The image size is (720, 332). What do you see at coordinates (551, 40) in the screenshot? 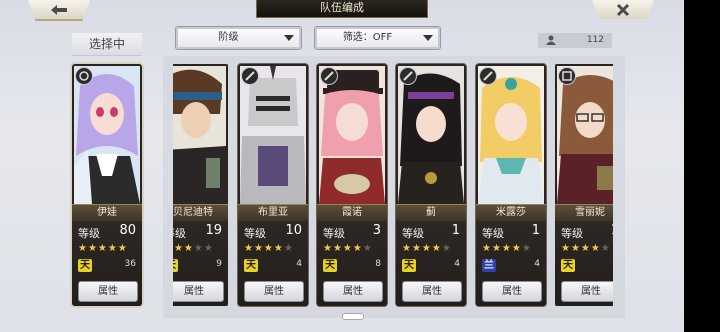
I see `person-icon` at bounding box center [551, 40].